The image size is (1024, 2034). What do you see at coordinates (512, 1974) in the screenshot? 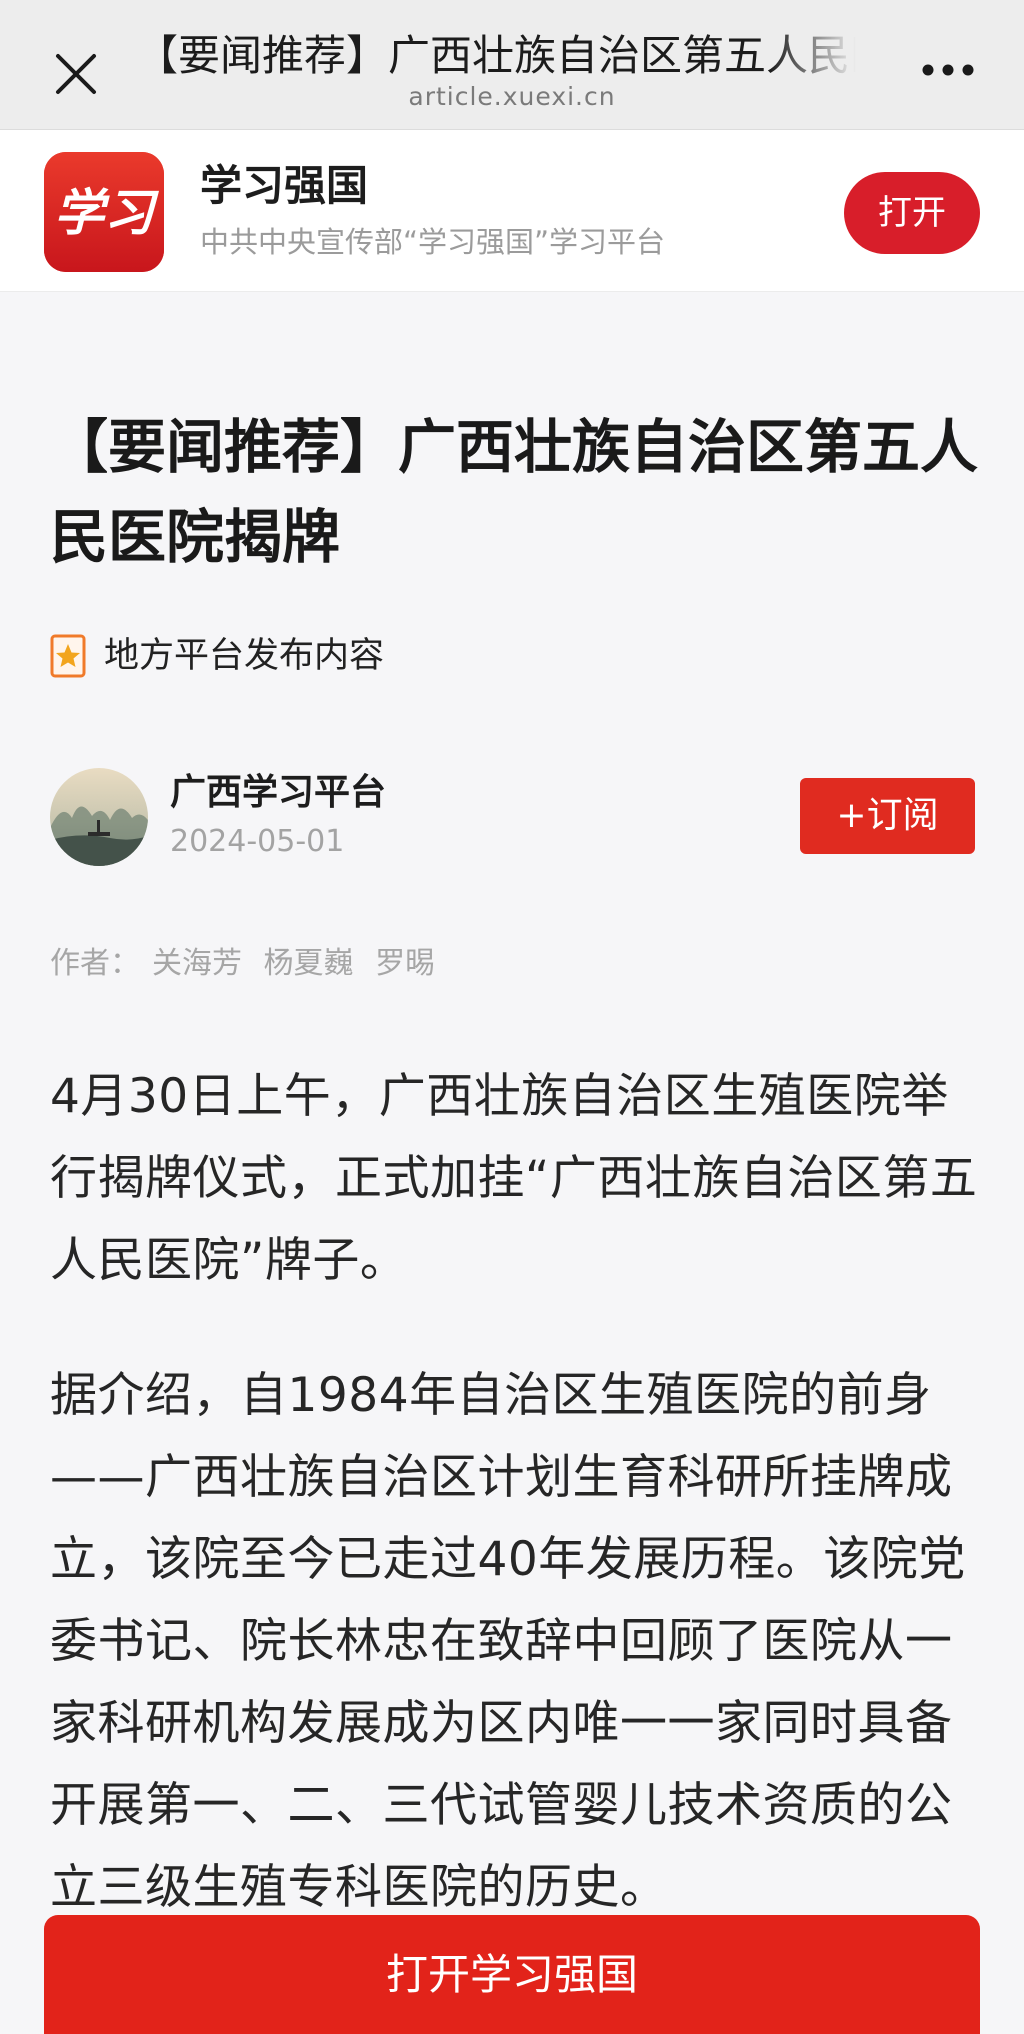
I see `open-xuexi-button: 打开学习强国` at bounding box center [512, 1974].